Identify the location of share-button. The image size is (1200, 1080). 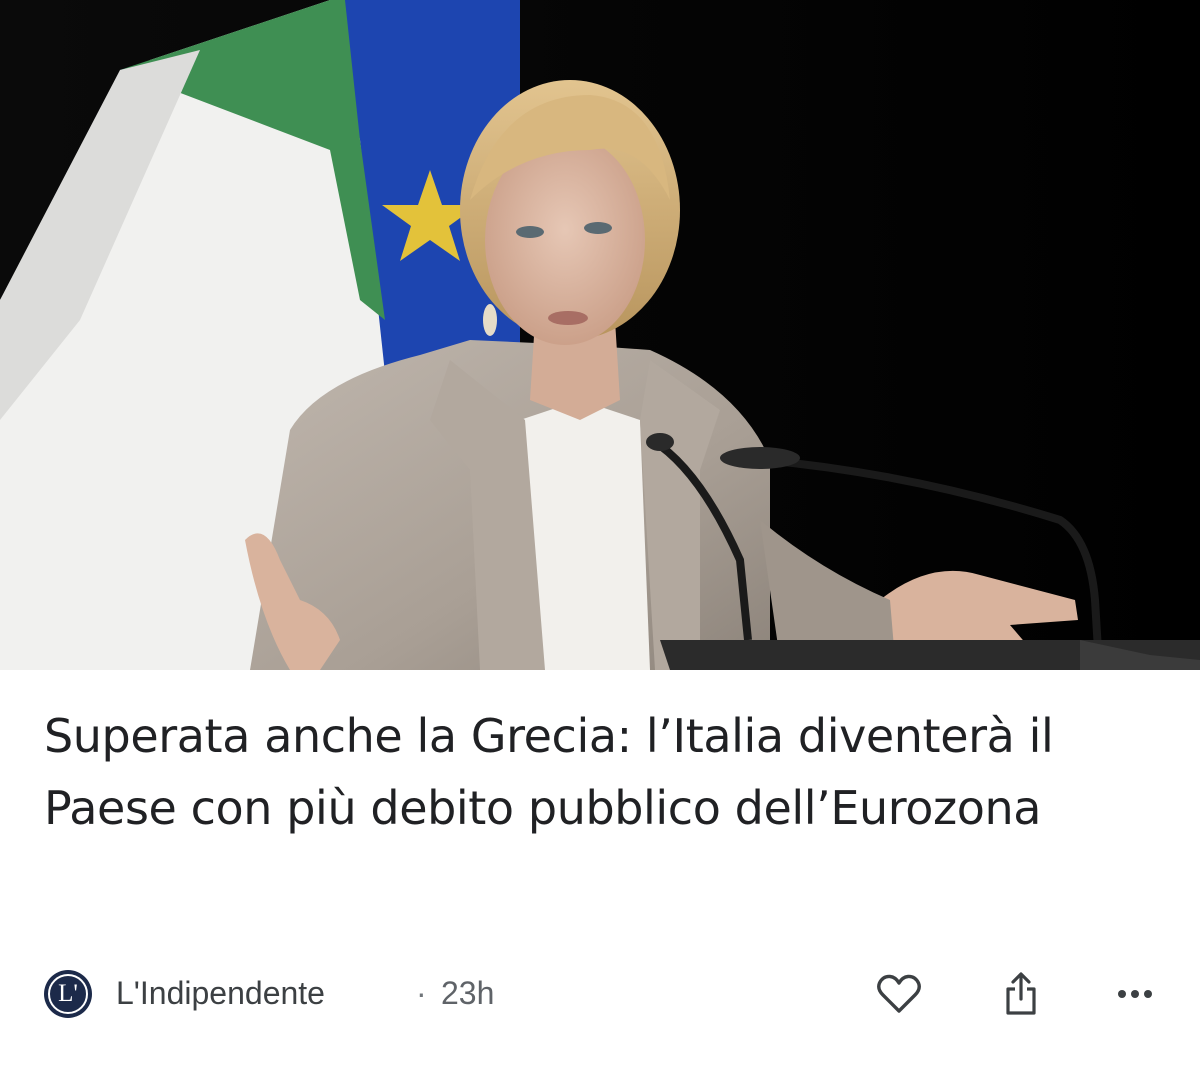
(1021, 994).